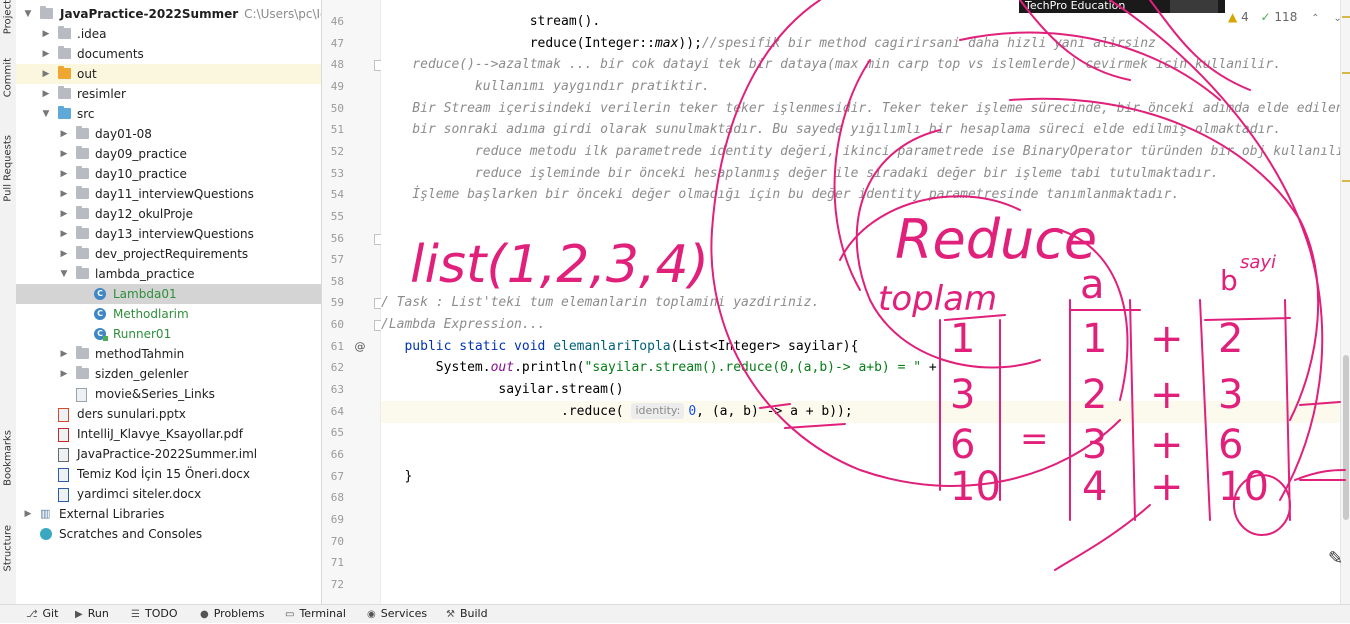 This screenshot has height=624, width=1350. Describe the element at coordinates (168, 274) in the screenshot. I see `tree-item: ▼ lambda_practice` at that location.